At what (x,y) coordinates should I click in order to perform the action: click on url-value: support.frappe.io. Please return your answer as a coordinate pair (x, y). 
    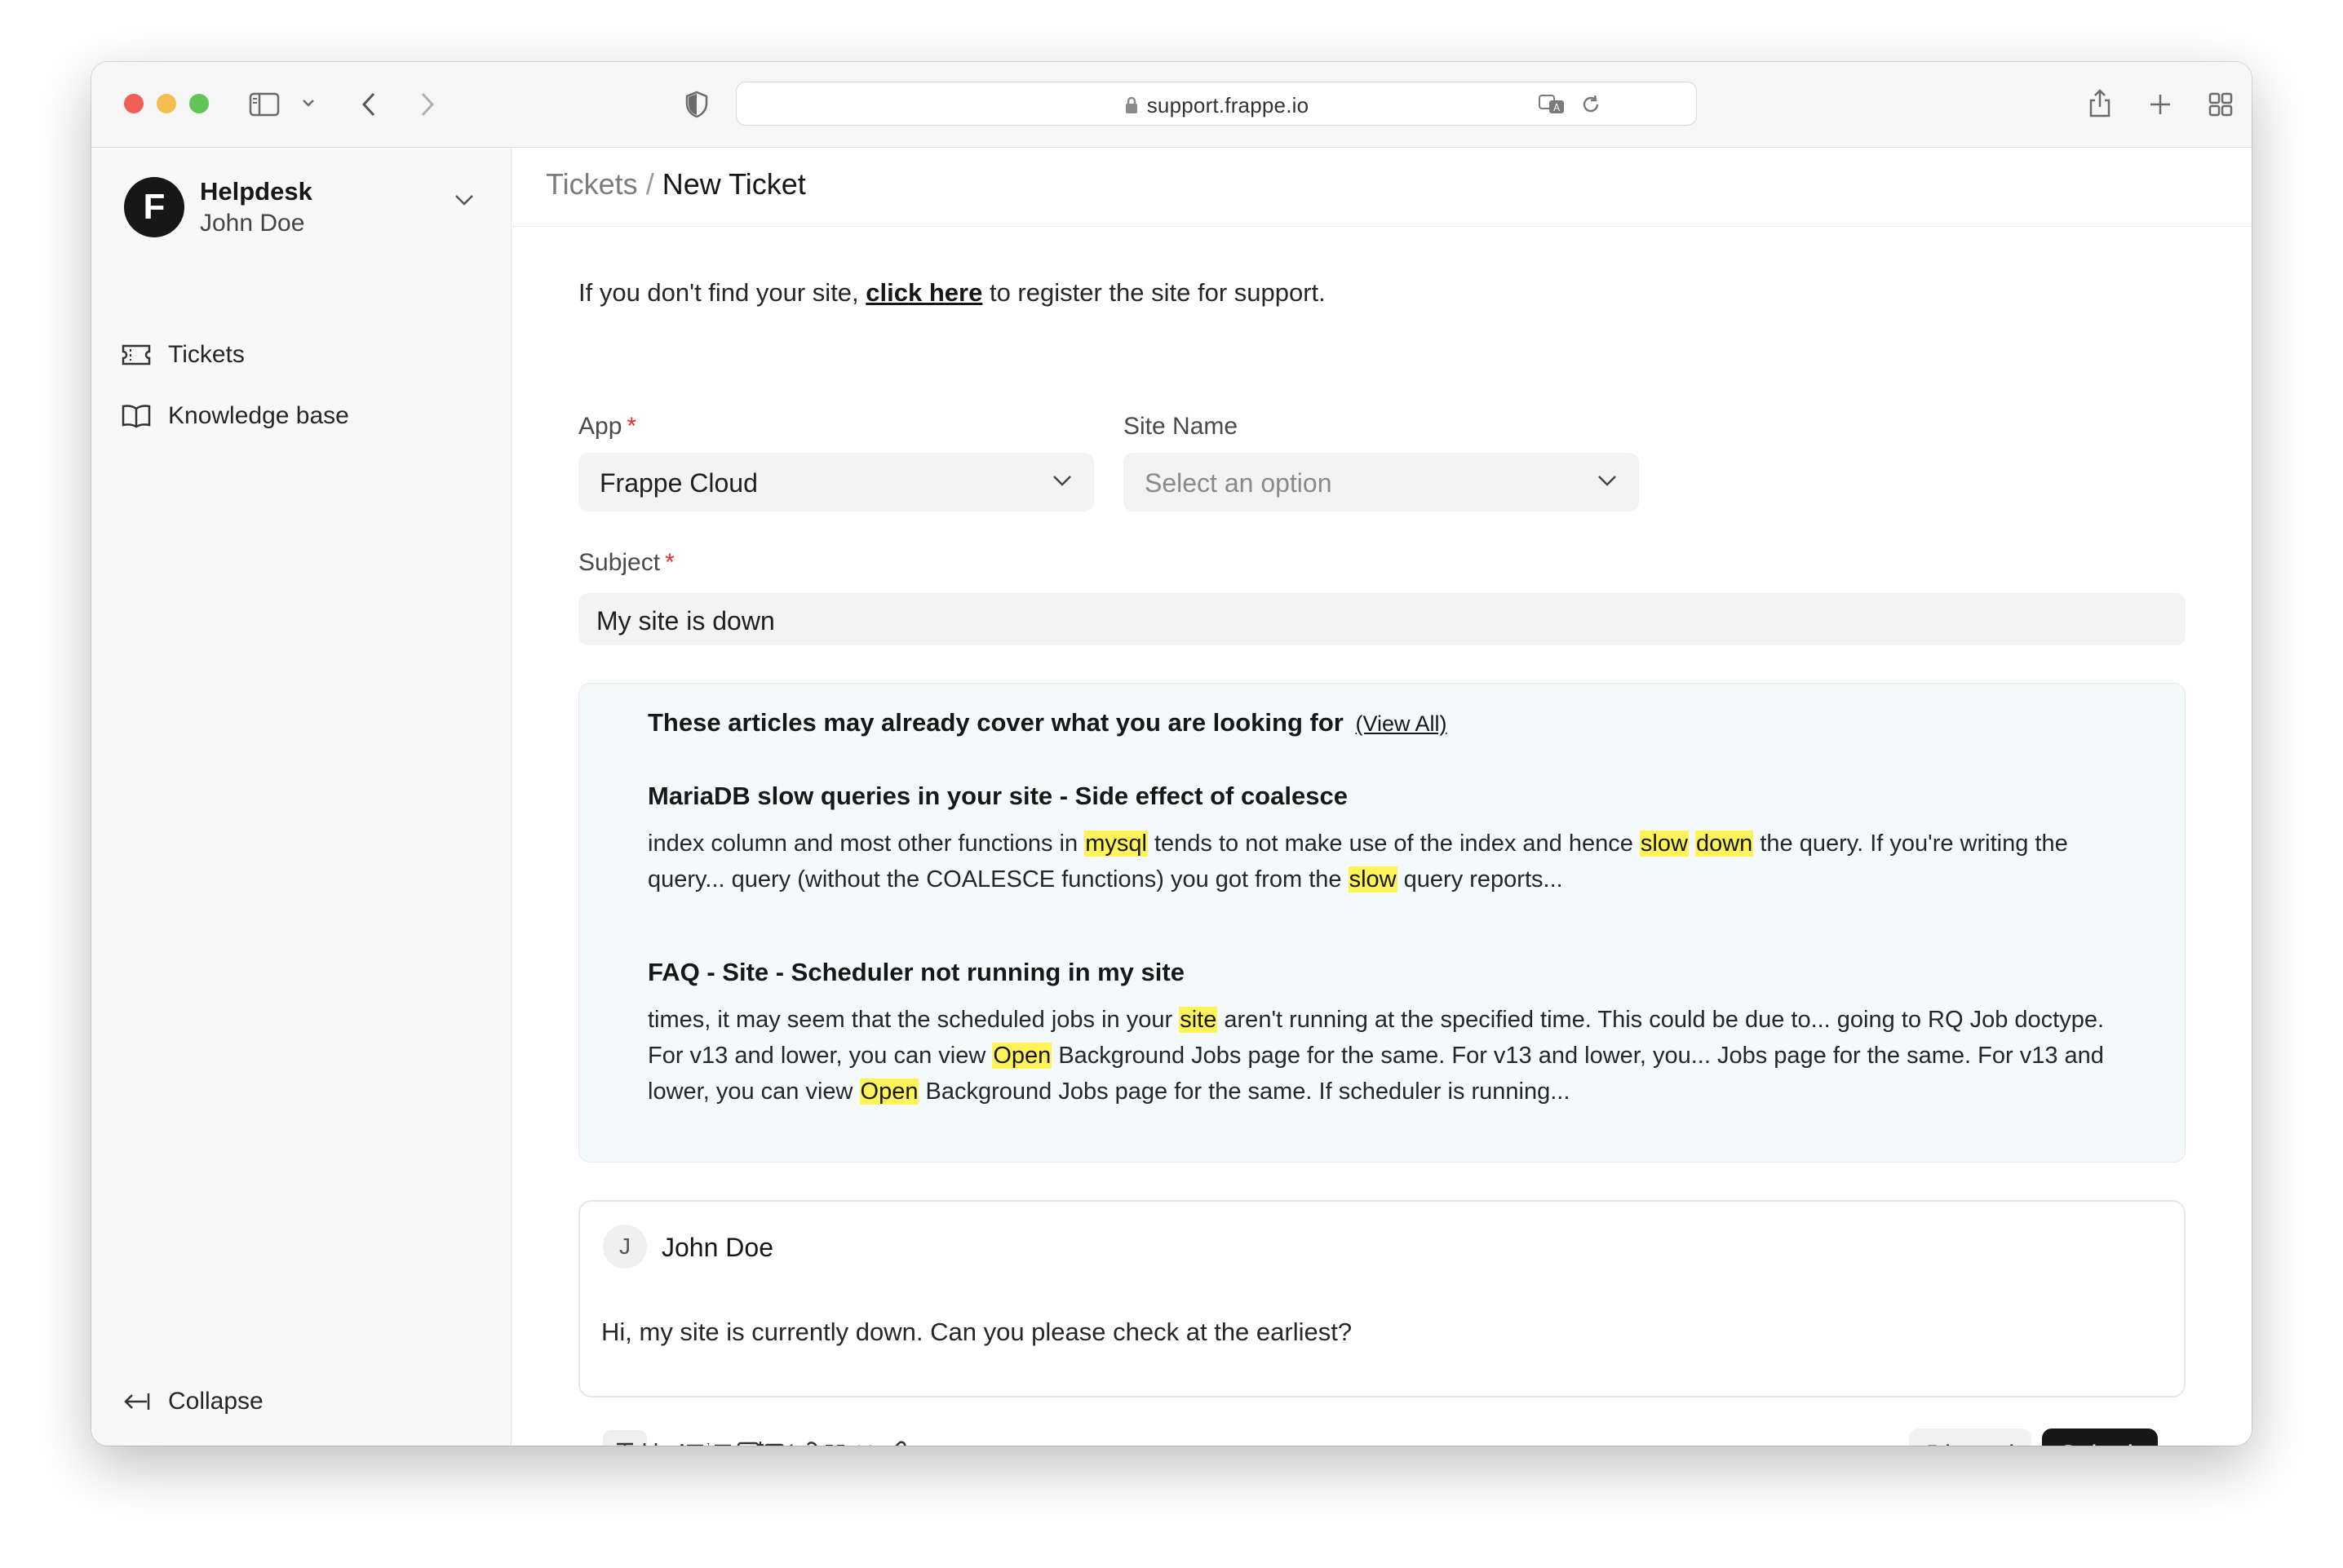
    Looking at the image, I should click on (1227, 105).